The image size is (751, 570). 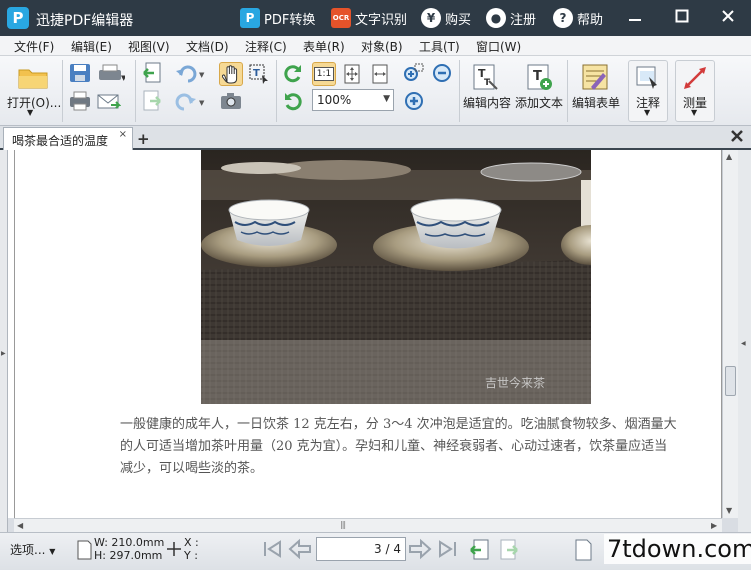 What do you see at coordinates (300, 550) in the screenshot?
I see `previous-page-button` at bounding box center [300, 550].